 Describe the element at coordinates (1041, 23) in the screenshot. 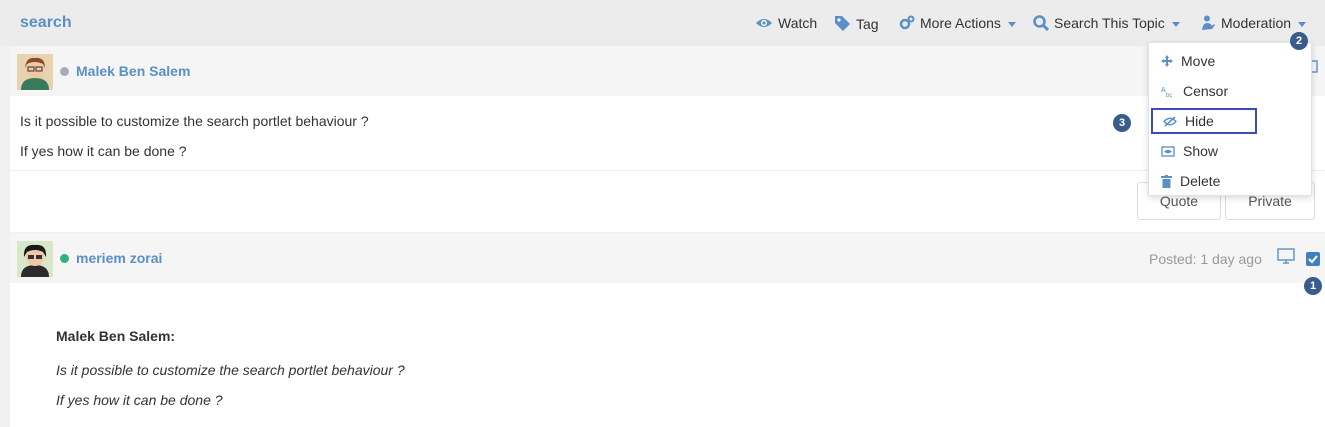

I see `search-icon` at that location.